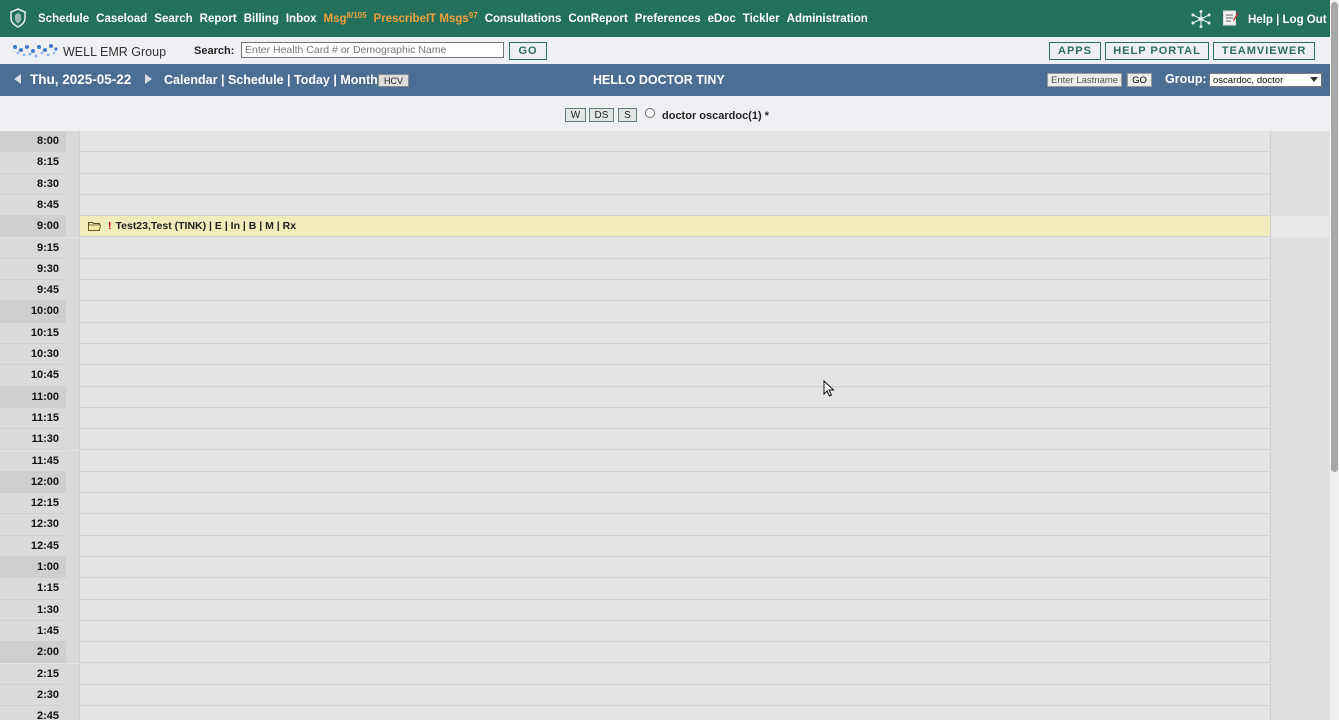  Describe the element at coordinates (1305, 20) in the screenshot. I see `logout-link: Log Out` at that location.